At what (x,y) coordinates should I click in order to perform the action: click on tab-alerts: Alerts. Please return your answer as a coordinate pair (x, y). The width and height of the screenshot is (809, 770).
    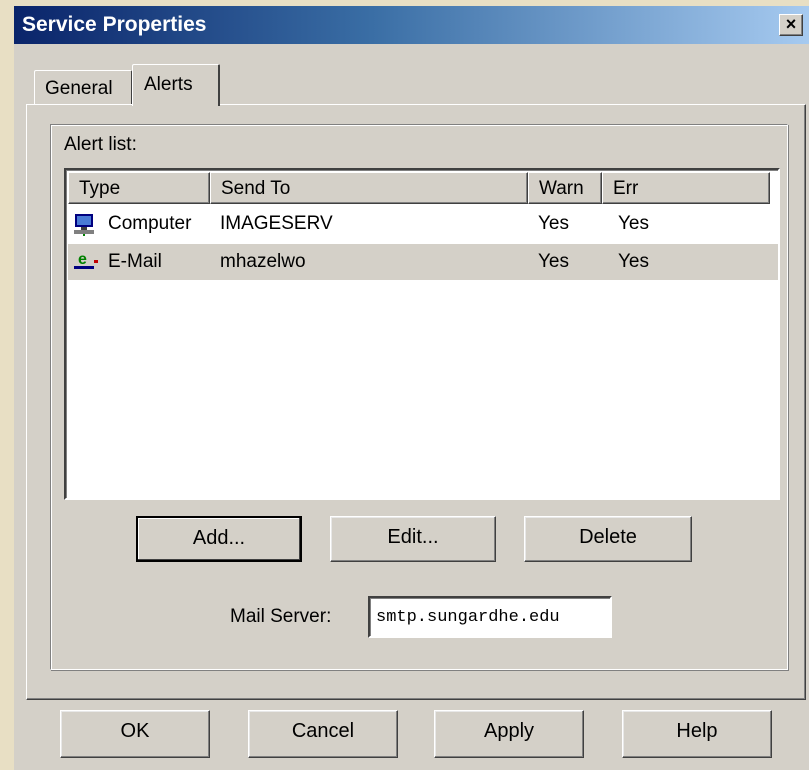
    Looking at the image, I should click on (176, 85).